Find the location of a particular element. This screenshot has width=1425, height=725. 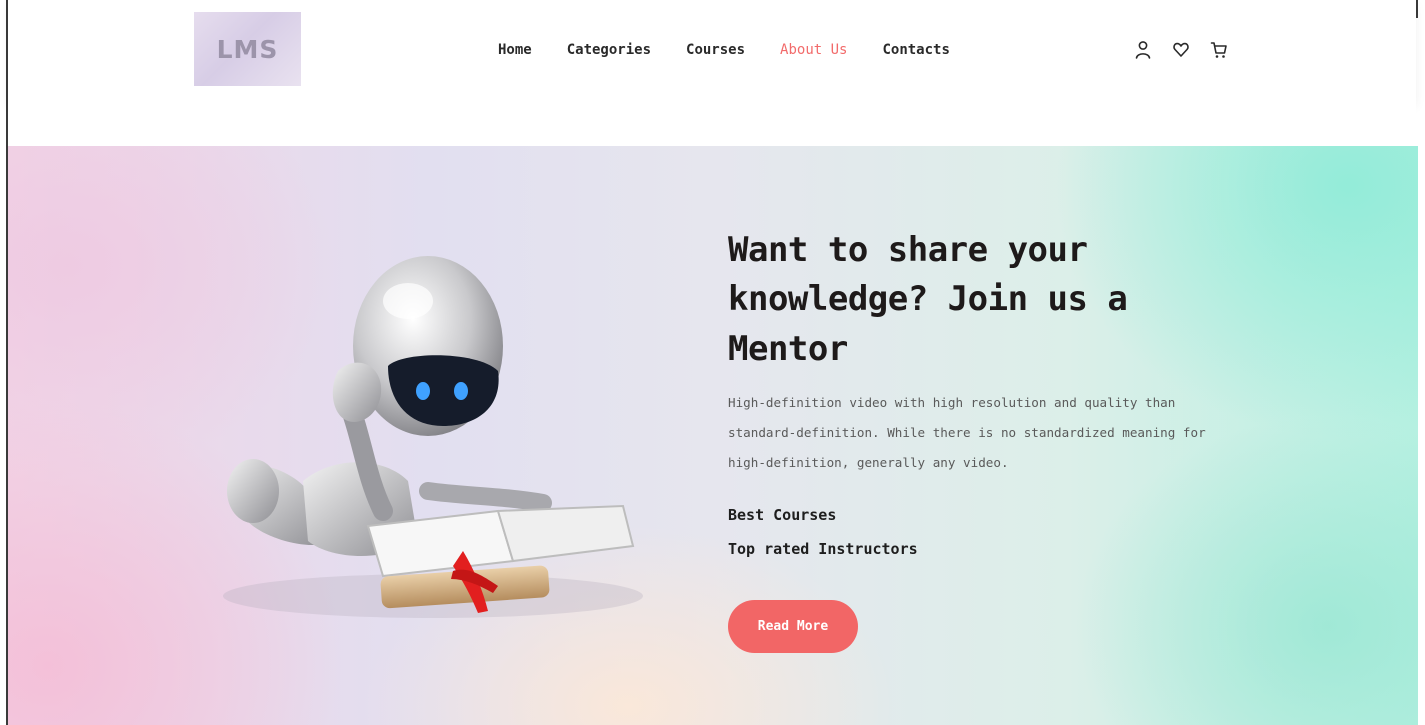

read-more-button: Read More is located at coordinates (793, 626).